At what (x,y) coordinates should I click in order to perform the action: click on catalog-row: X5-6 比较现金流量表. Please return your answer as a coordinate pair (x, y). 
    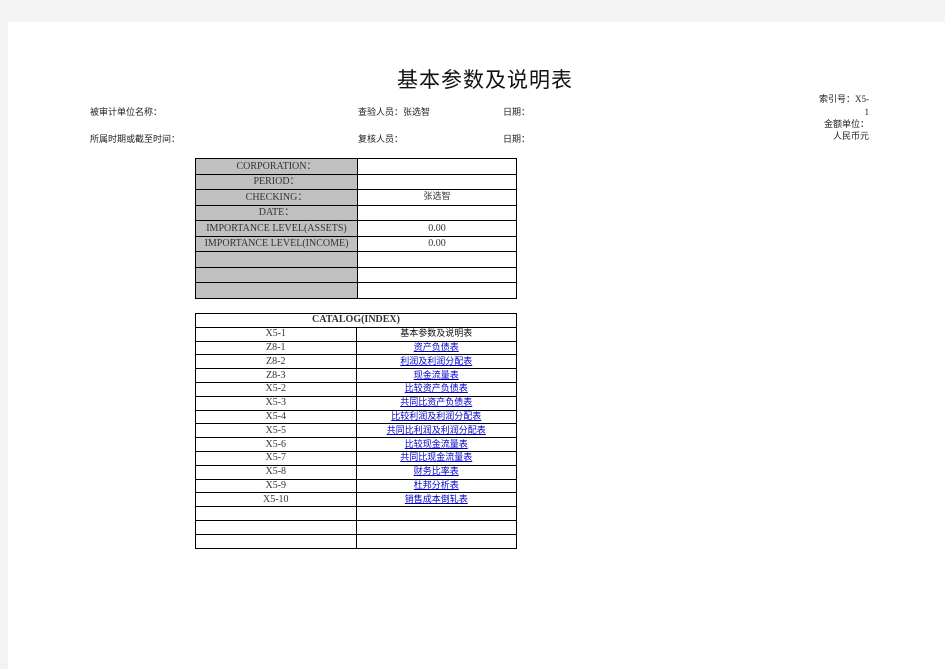
    Looking at the image, I should click on (356, 444).